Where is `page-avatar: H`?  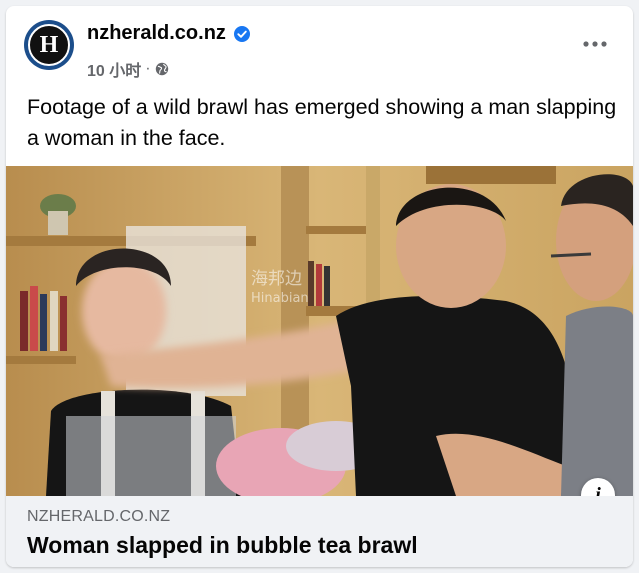
page-avatar: H is located at coordinates (49, 45).